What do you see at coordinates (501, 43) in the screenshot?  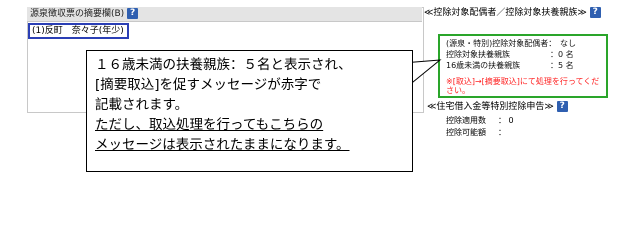 I see `spouse-label: (源泉・特別)控除対象配偶者：` at bounding box center [501, 43].